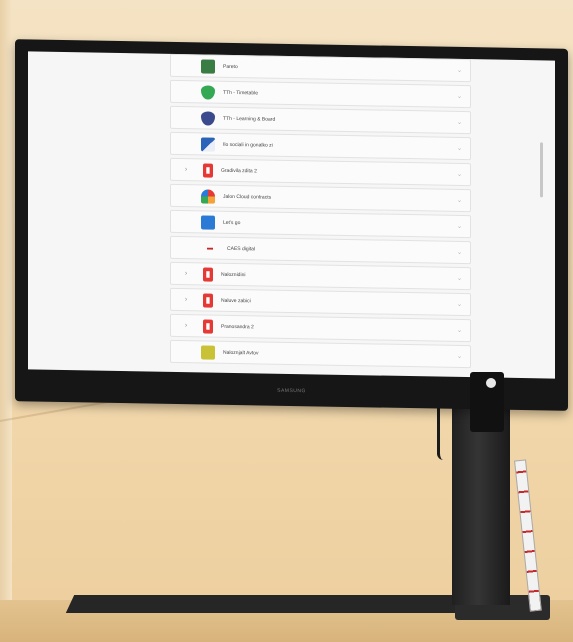 This screenshot has width=573, height=642. Describe the element at coordinates (320, 146) in the screenshot. I see `list-item: Ilo sociali in gonalko zi ⌄` at that location.